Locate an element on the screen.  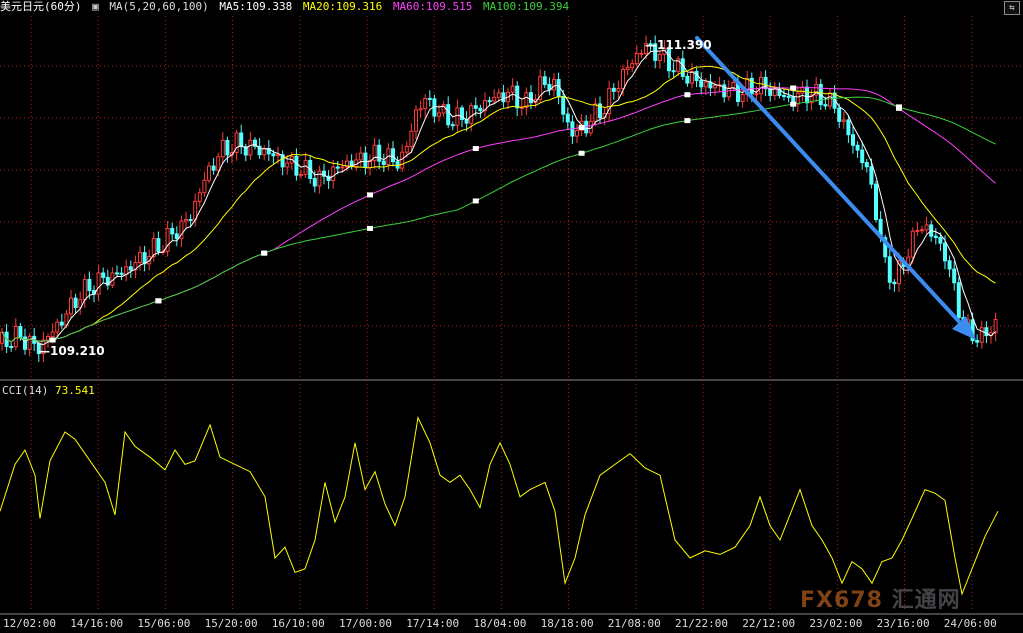
x-tick-label: 18/18:00 is located at coordinates (567, 623).